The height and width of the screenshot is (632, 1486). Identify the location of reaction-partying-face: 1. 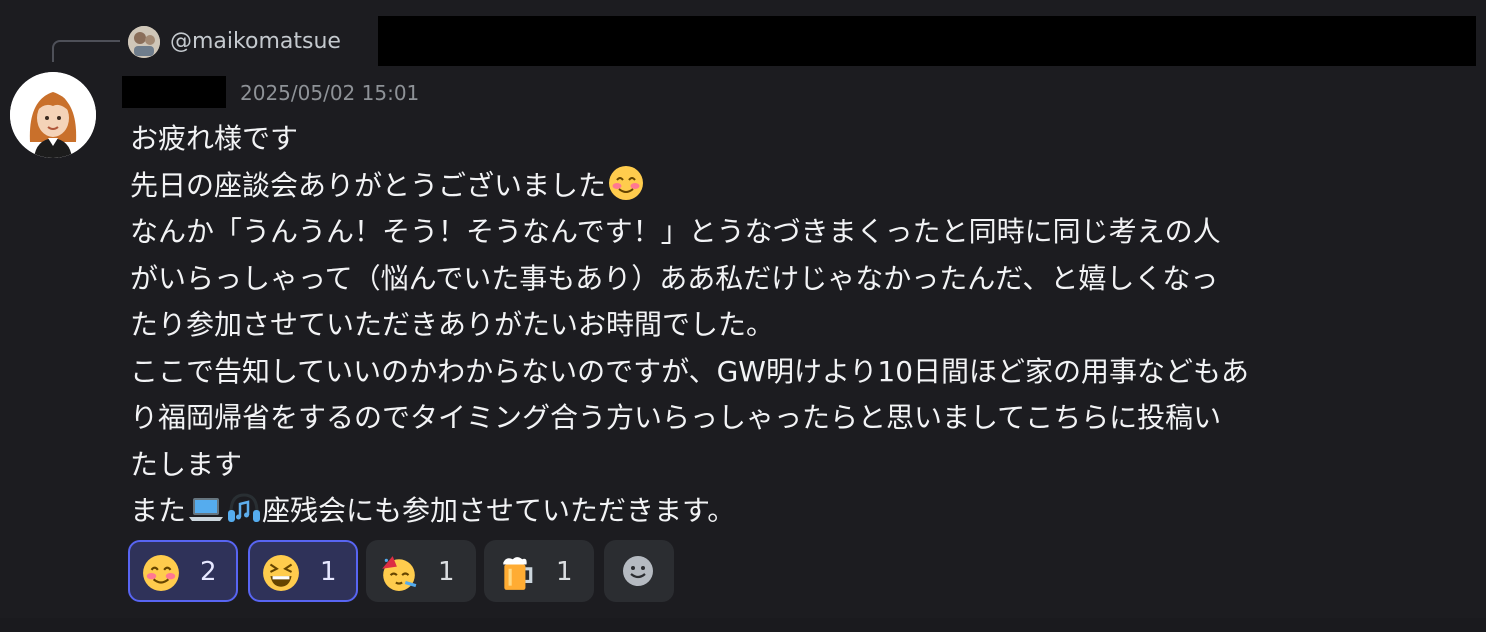
(421, 571).